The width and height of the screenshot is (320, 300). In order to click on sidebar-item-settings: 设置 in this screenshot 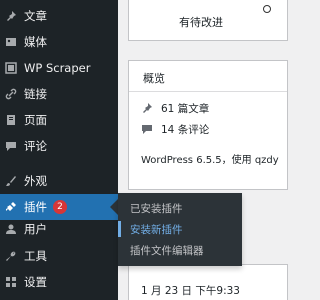, I will do `click(59, 282)`.